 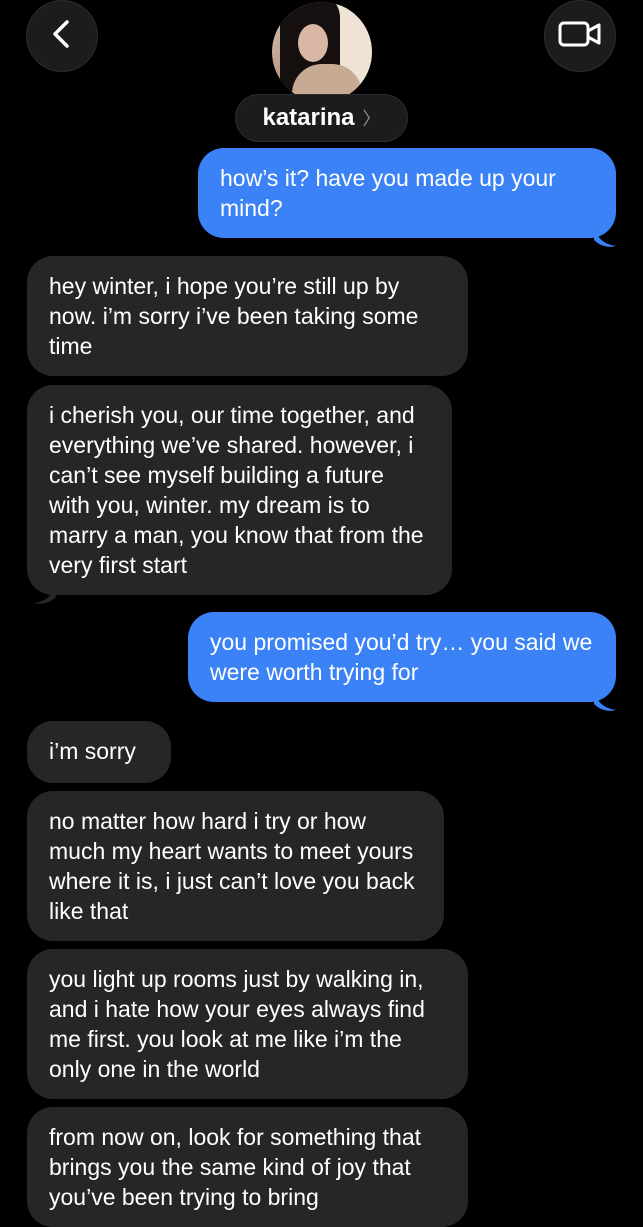 I want to click on message-bubble-outgoing: how’s it? have you made up your mind?, so click(x=407, y=193).